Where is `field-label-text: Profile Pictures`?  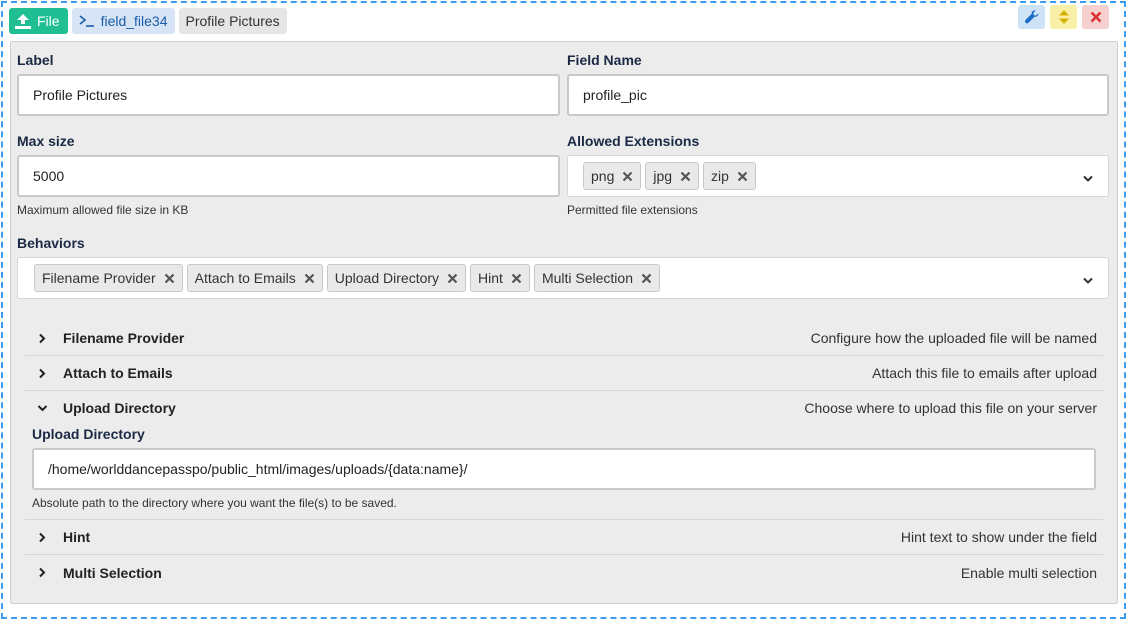
field-label-text: Profile Pictures is located at coordinates (232, 21).